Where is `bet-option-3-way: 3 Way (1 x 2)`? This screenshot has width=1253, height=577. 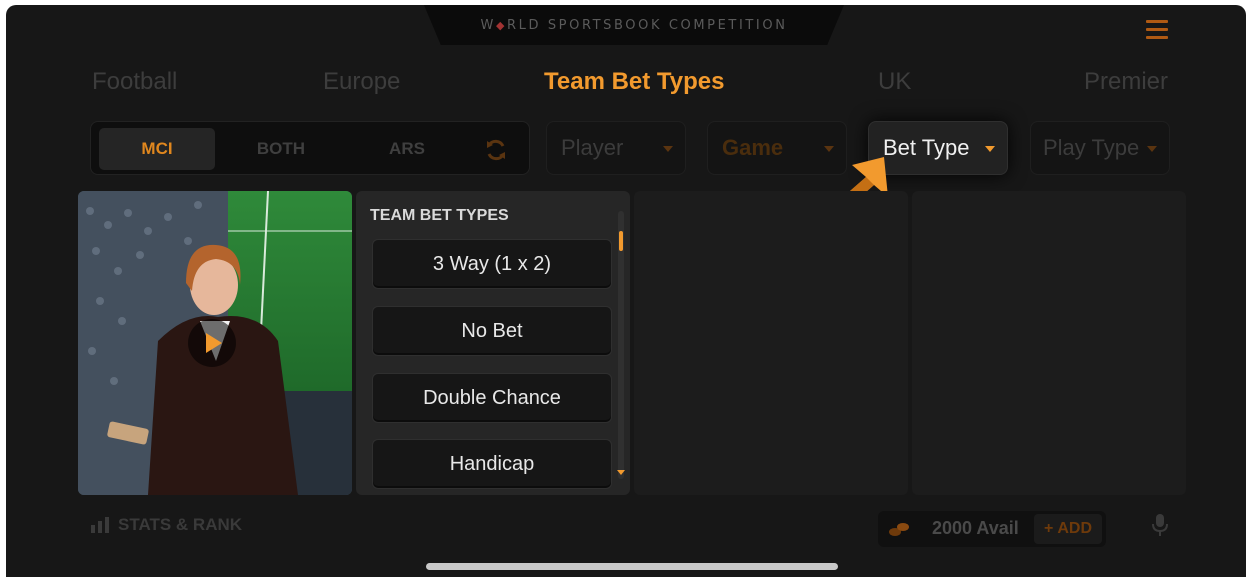 bet-option-3-way: 3 Way (1 x 2) is located at coordinates (492, 264).